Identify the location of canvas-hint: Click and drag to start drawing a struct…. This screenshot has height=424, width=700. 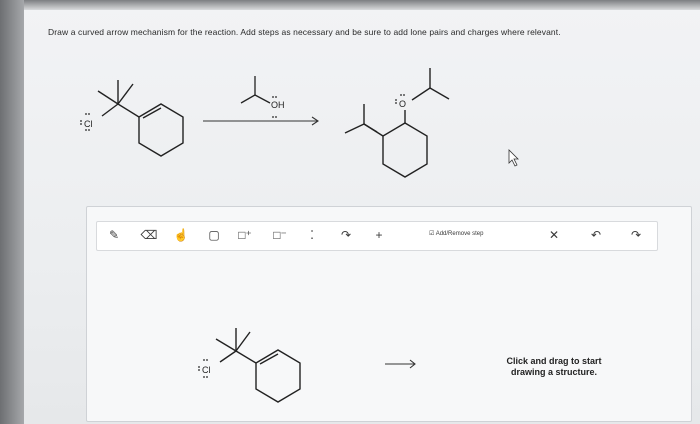
(554, 366).